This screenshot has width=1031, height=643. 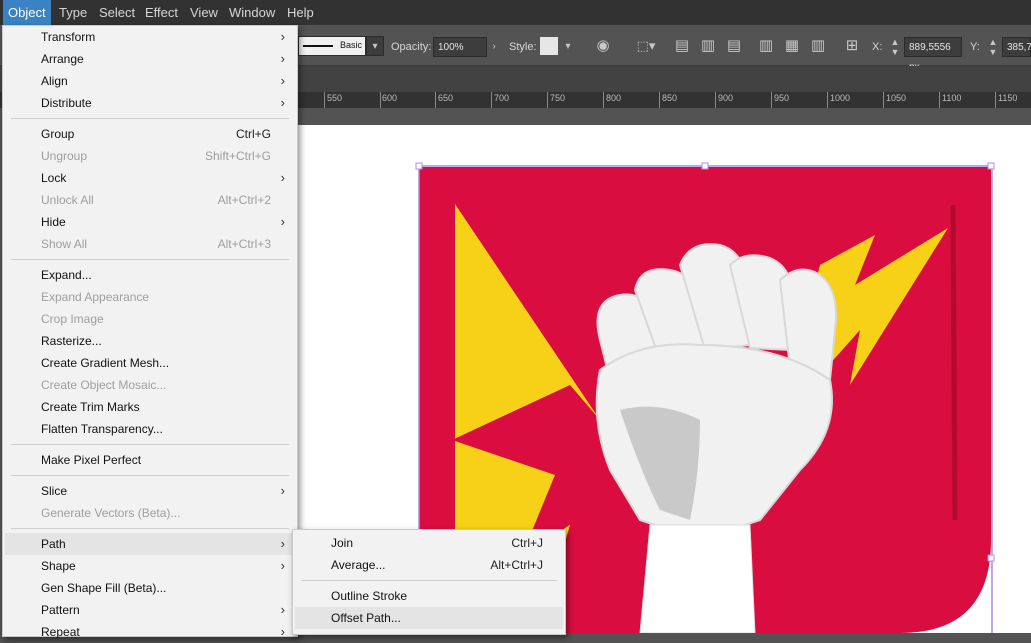 What do you see at coordinates (300, 12) in the screenshot?
I see `menu-help: Help` at bounding box center [300, 12].